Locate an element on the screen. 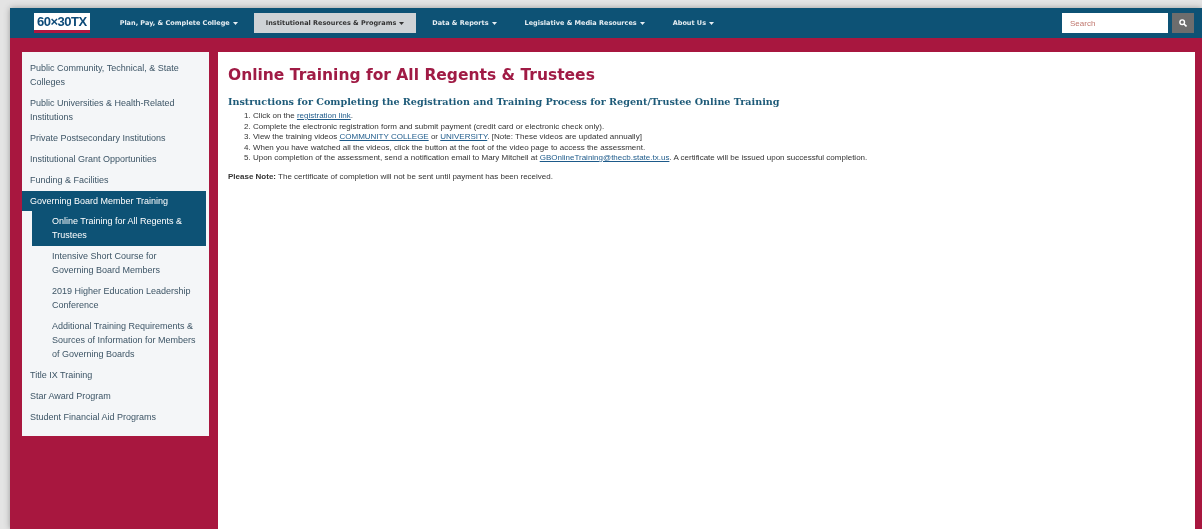 The width and height of the screenshot is (1202, 529). link: registration link is located at coordinates (323, 115).